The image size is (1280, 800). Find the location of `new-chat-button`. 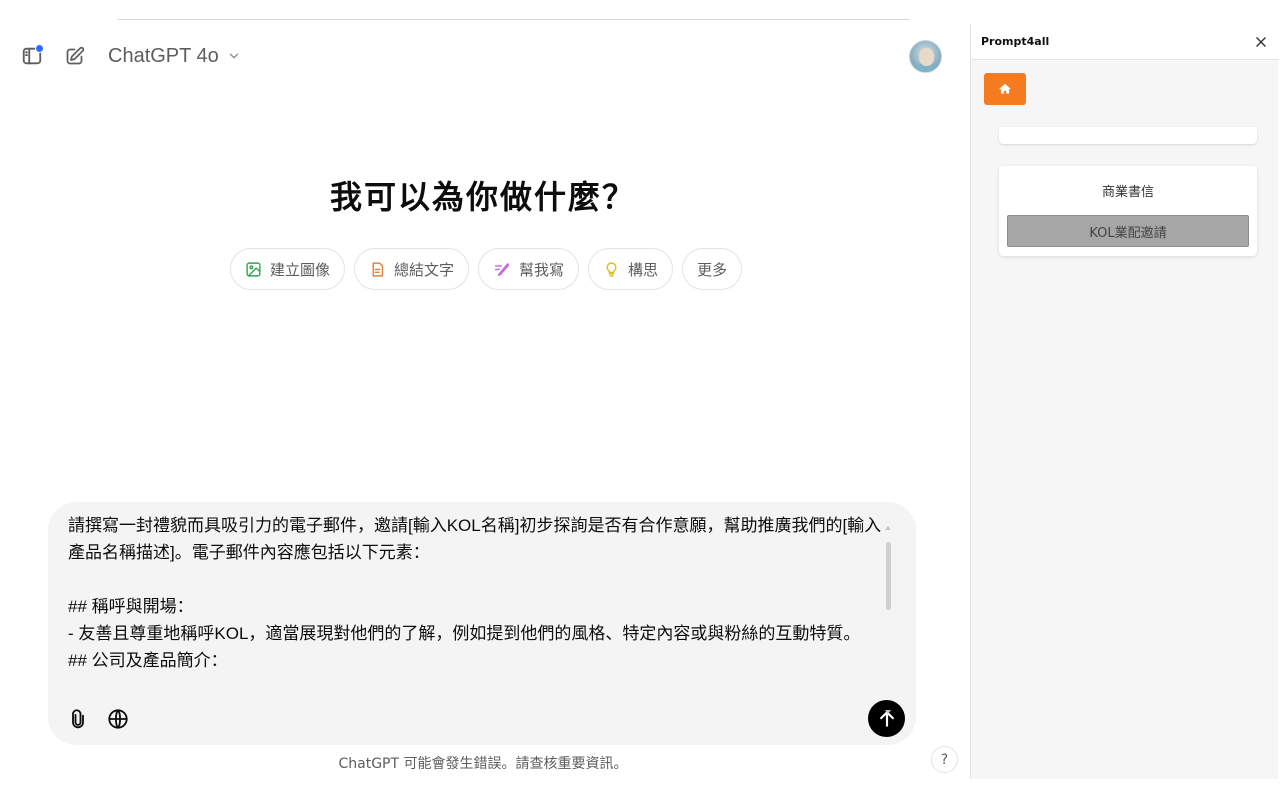

new-chat-button is located at coordinates (74, 56).